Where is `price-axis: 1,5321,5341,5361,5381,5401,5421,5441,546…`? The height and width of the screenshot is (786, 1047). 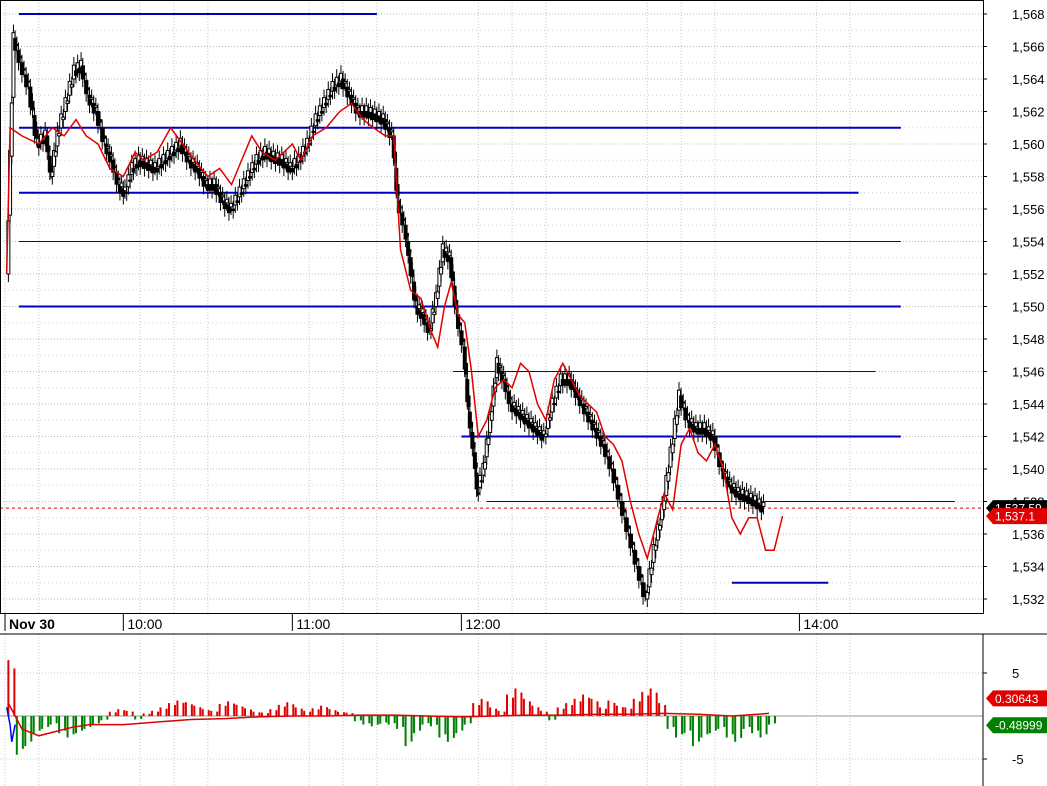 price-axis: 1,5321,5341,5361,5381,5401,5421,5441,546… is located at coordinates (1015, 307).